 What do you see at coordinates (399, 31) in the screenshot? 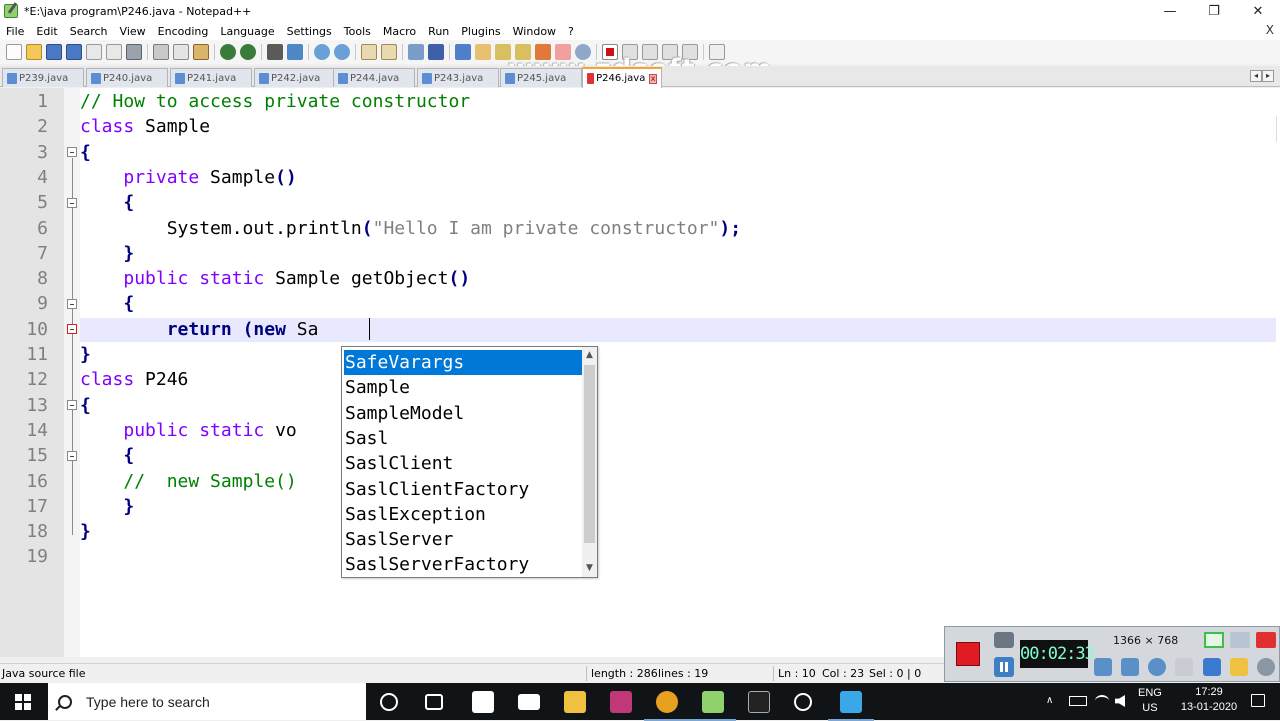
I see `menu-macro: Macro` at bounding box center [399, 31].